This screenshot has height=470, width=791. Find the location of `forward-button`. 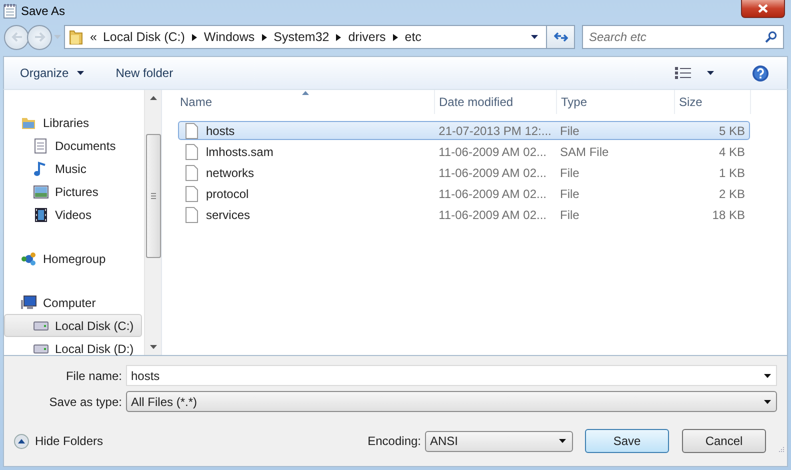

forward-button is located at coordinates (39, 37).